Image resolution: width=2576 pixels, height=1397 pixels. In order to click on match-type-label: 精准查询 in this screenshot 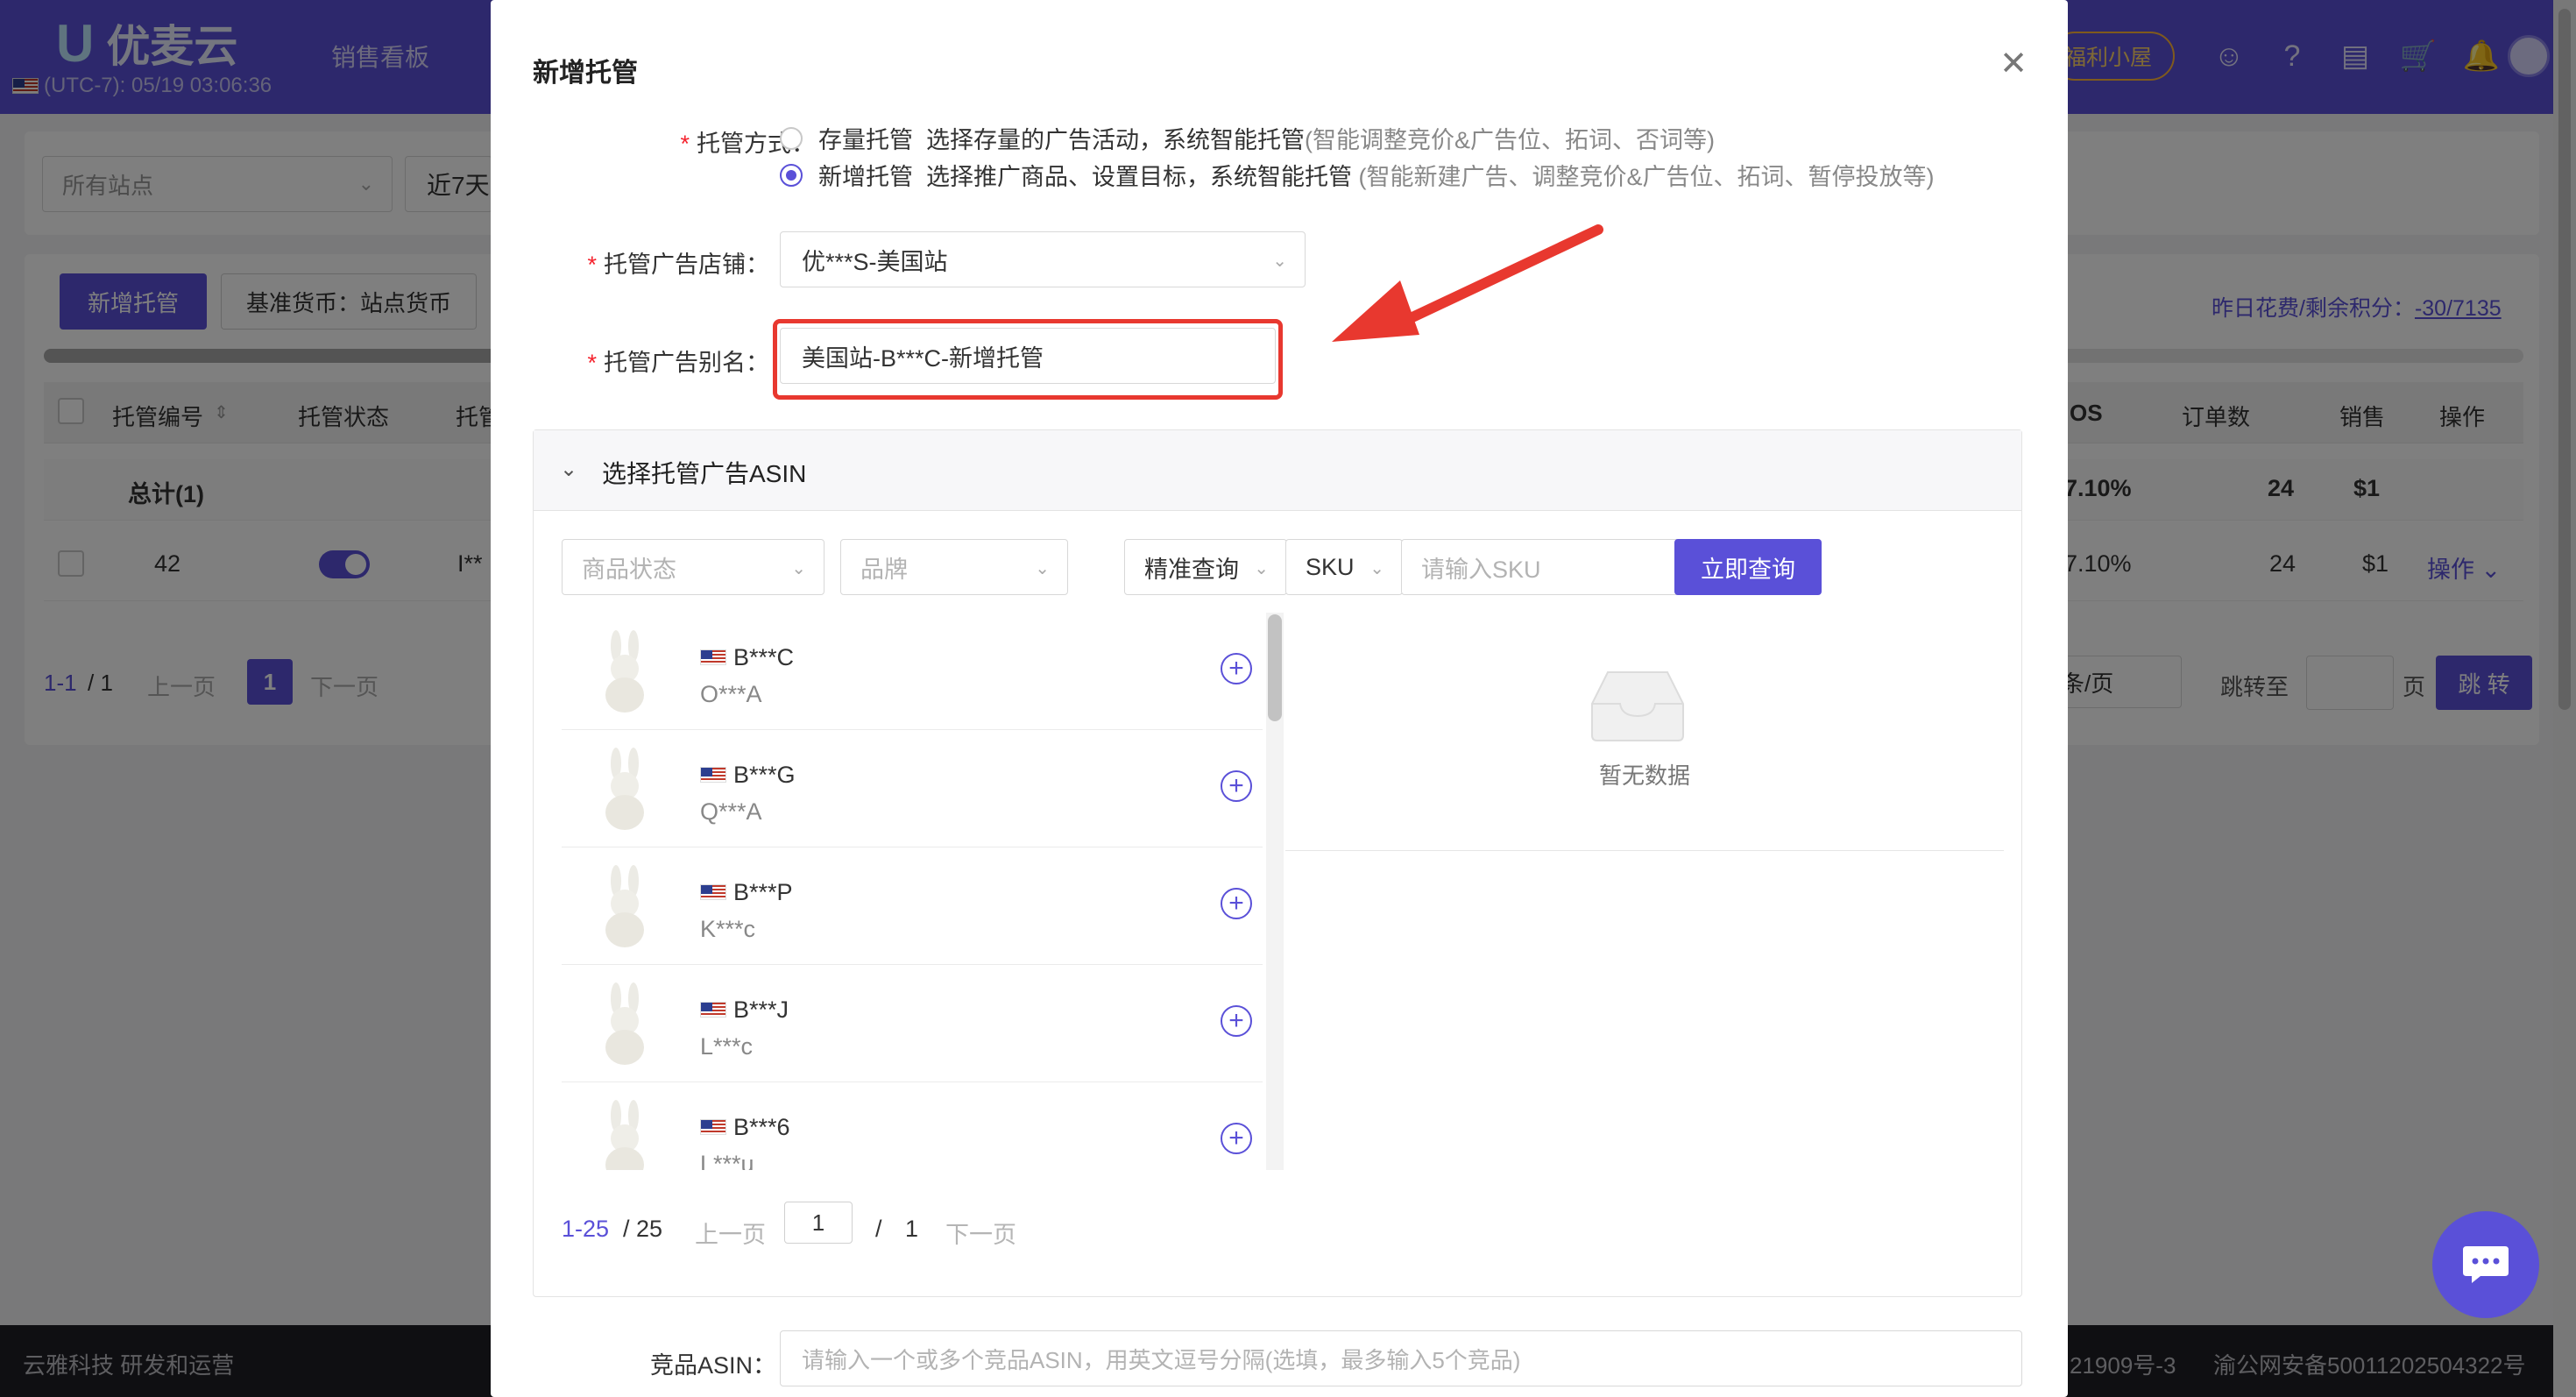, I will do `click(1191, 570)`.